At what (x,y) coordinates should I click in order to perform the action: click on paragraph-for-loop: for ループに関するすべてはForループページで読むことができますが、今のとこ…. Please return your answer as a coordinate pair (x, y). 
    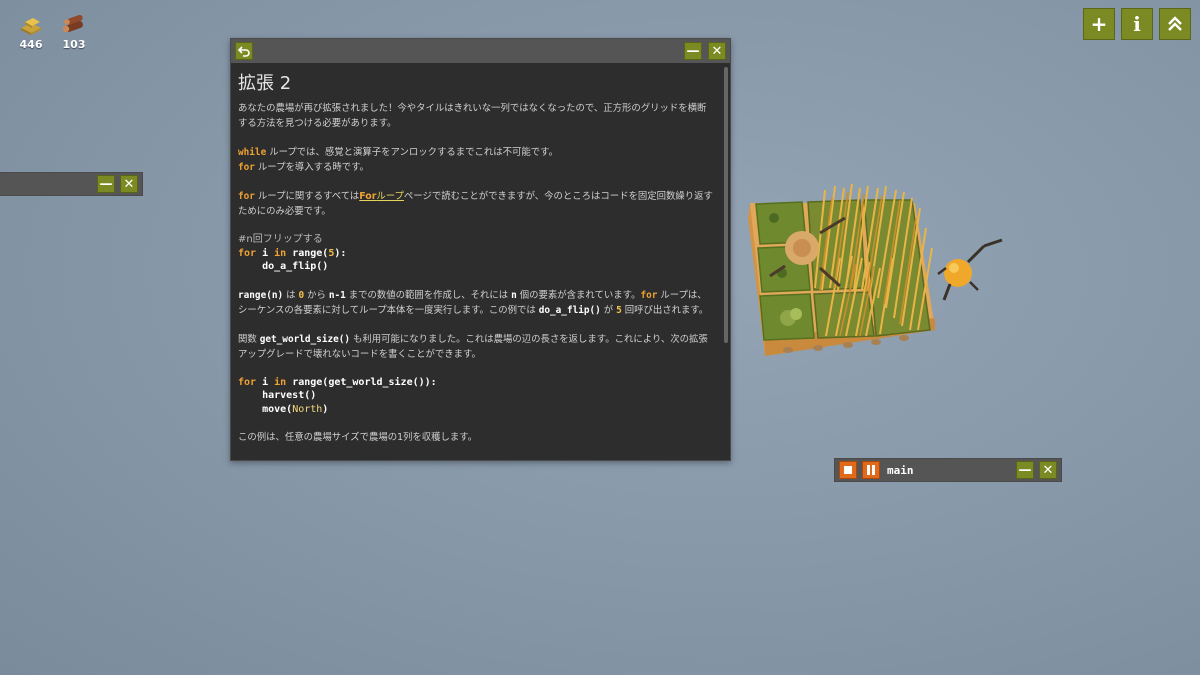
    Looking at the image, I should click on (475, 204).